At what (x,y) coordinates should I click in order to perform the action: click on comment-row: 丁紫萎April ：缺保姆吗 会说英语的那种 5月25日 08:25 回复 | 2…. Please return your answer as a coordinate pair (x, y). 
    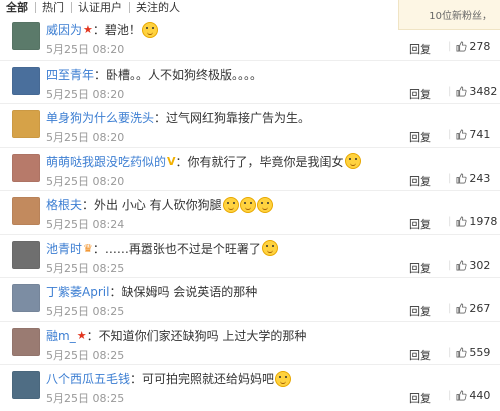
    Looking at the image, I should click on (250, 299).